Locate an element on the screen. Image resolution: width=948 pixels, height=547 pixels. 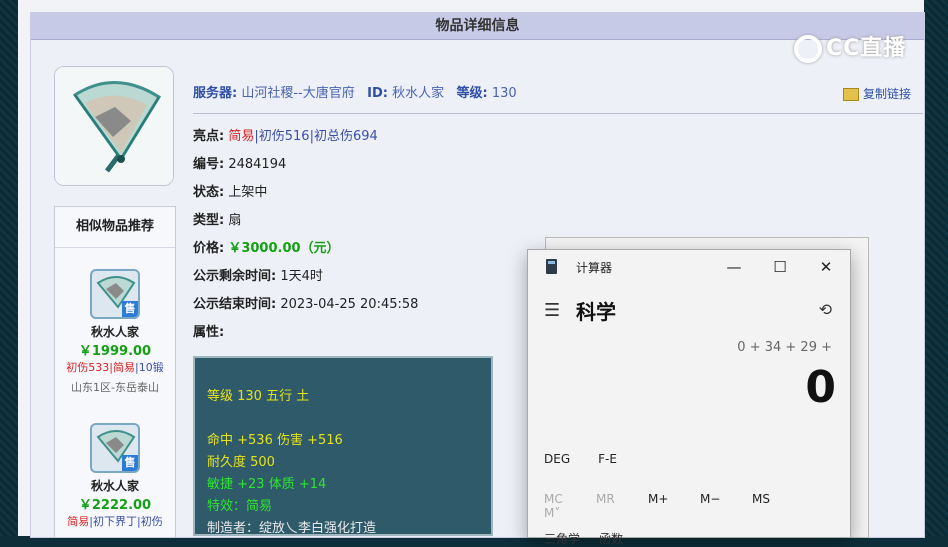
server-value: 山河社稷--大唐官府 is located at coordinates (298, 93).